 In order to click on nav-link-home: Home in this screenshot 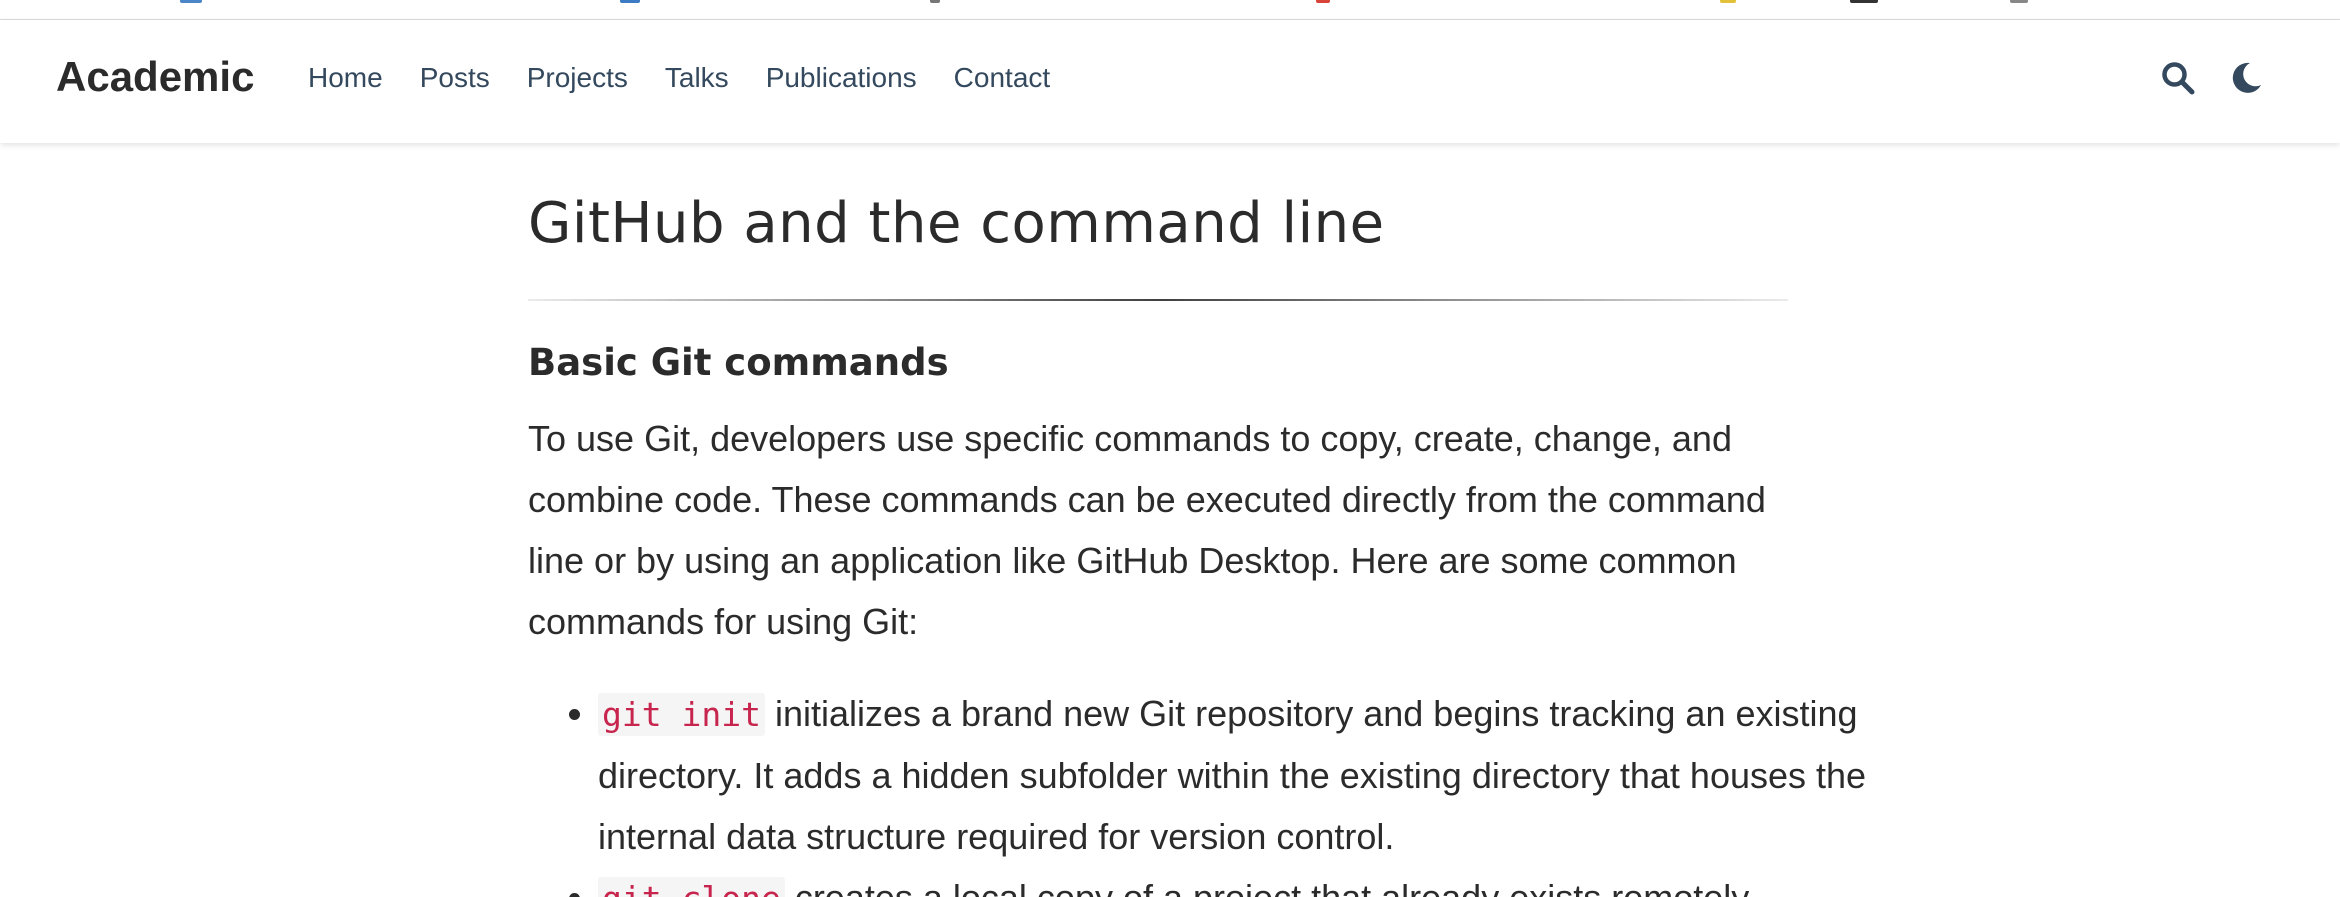, I will do `click(345, 78)`.